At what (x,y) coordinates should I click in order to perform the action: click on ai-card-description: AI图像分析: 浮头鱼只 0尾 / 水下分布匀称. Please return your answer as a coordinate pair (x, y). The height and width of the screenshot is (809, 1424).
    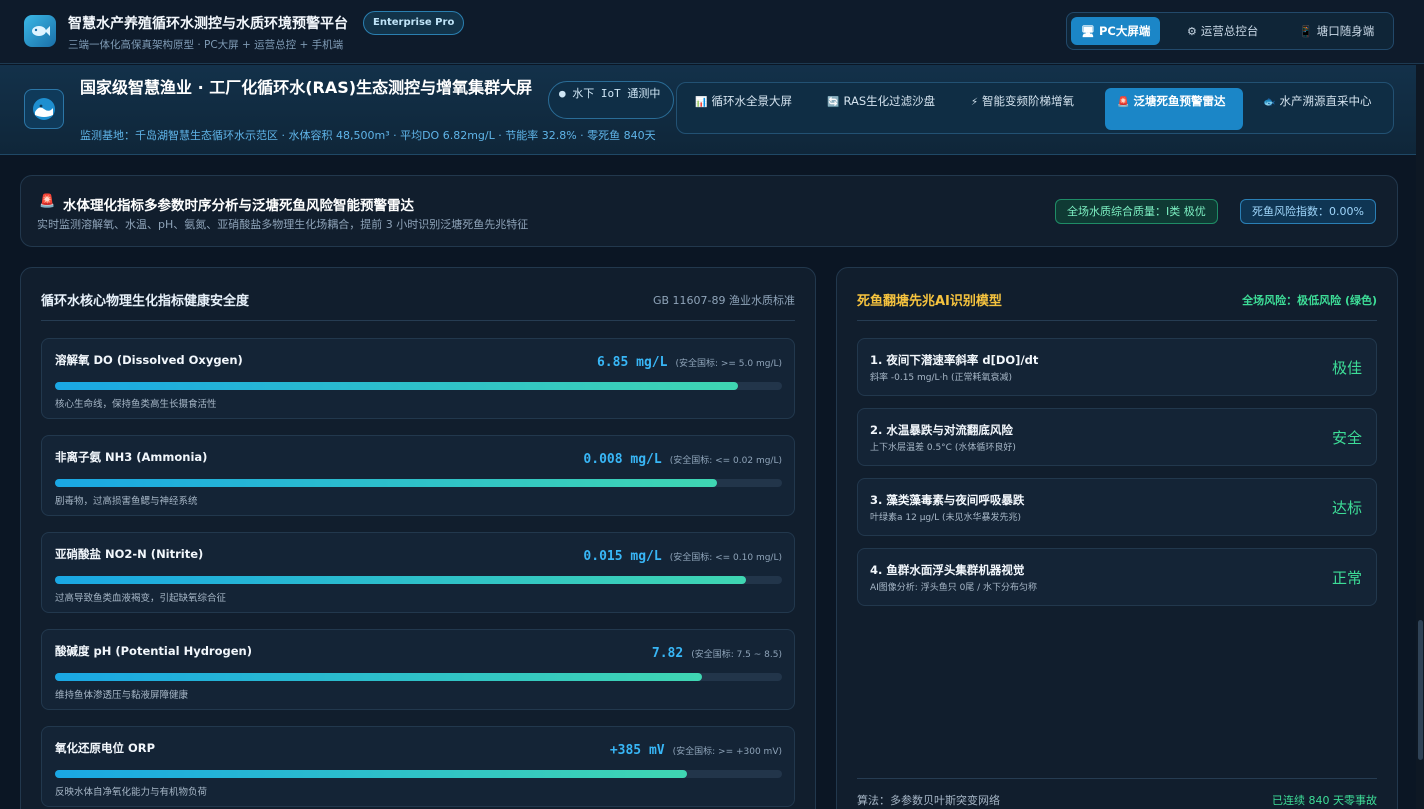
    Looking at the image, I should click on (954, 588).